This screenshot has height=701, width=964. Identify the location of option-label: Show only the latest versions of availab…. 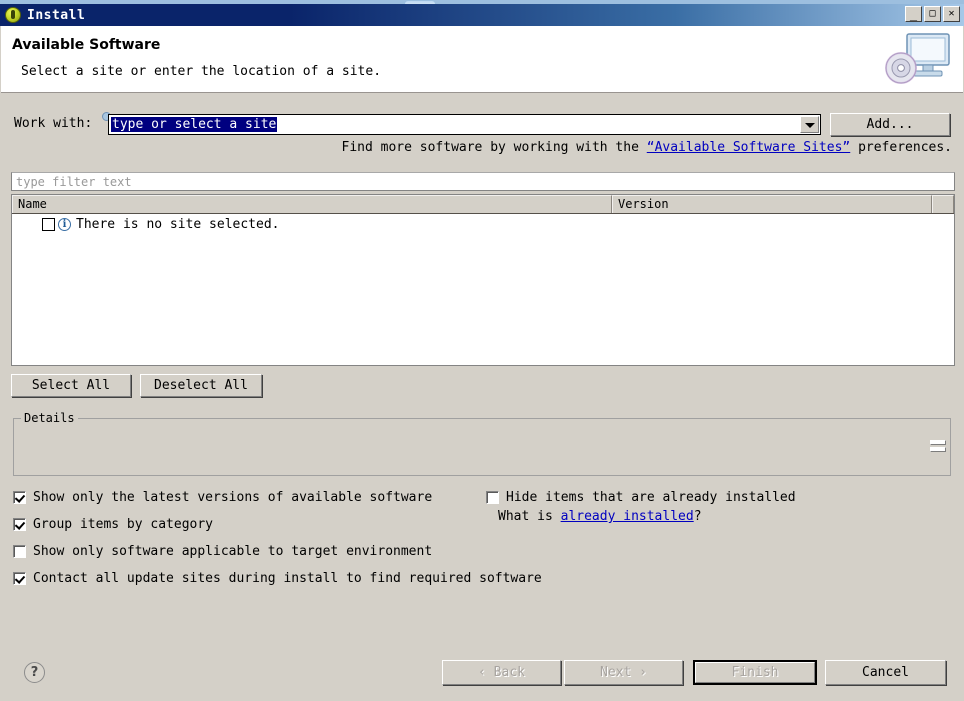
(233, 497).